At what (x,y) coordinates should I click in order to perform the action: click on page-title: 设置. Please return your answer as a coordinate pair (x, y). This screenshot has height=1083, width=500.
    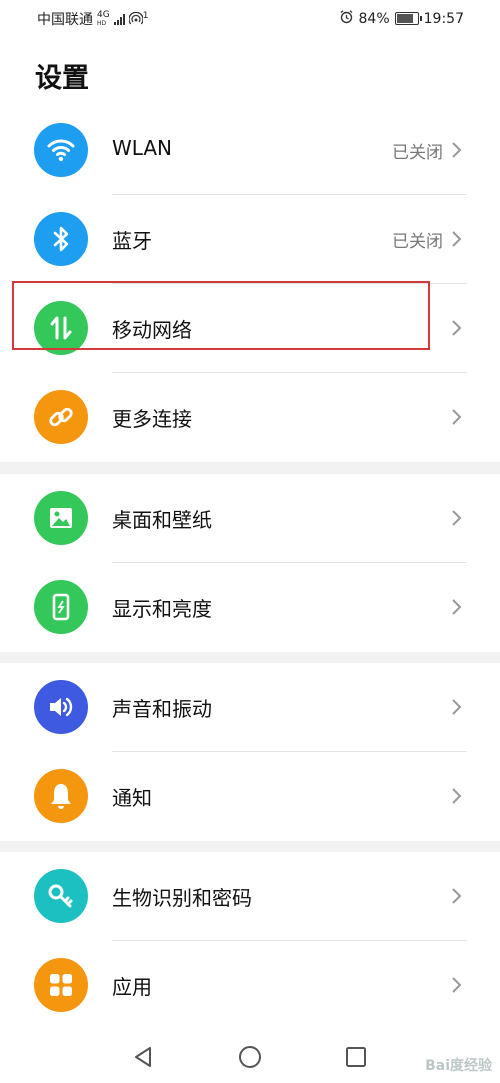
    Looking at the image, I should click on (62, 78).